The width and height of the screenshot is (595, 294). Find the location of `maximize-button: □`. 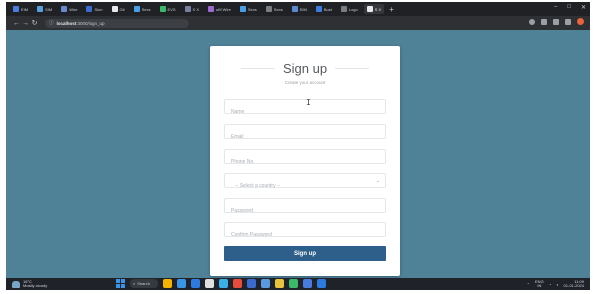

maximize-button: □ is located at coordinates (569, 7).